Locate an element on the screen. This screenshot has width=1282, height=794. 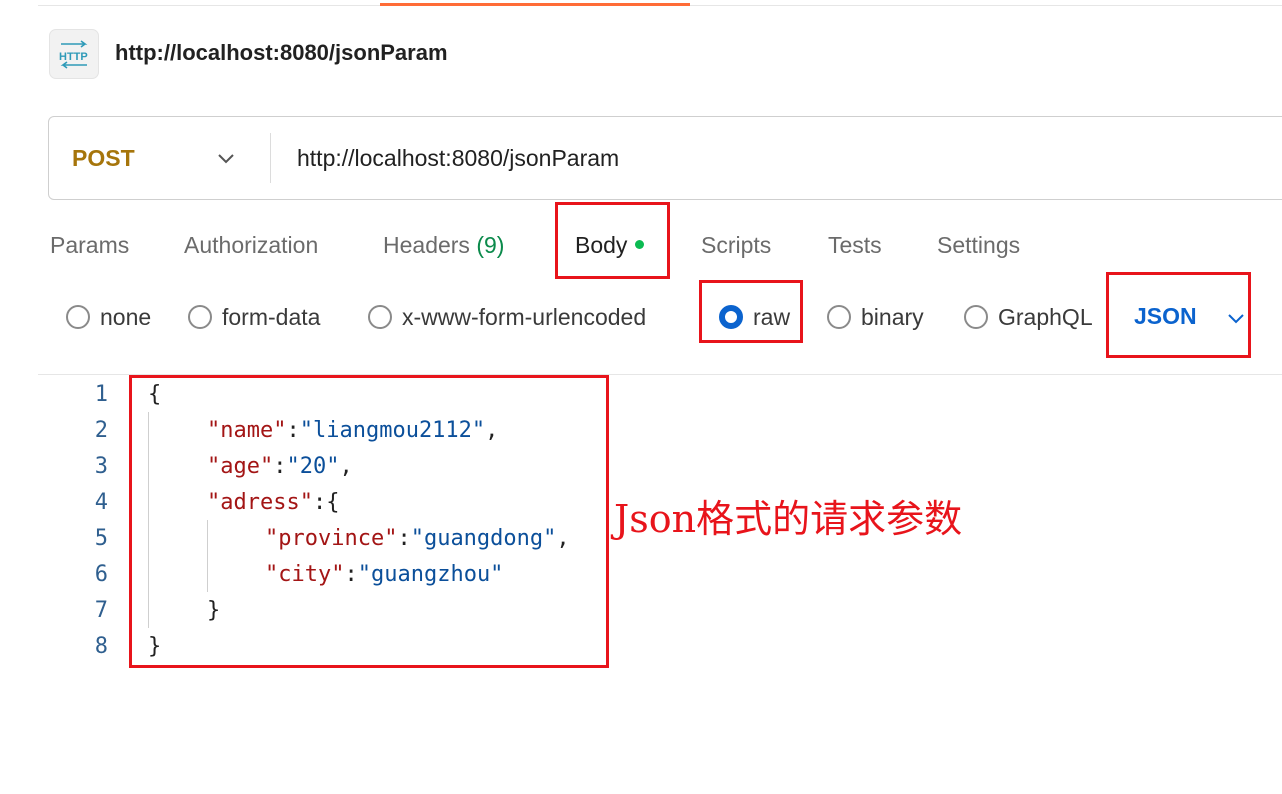
chevron-down-icon is located at coordinates (226, 158).